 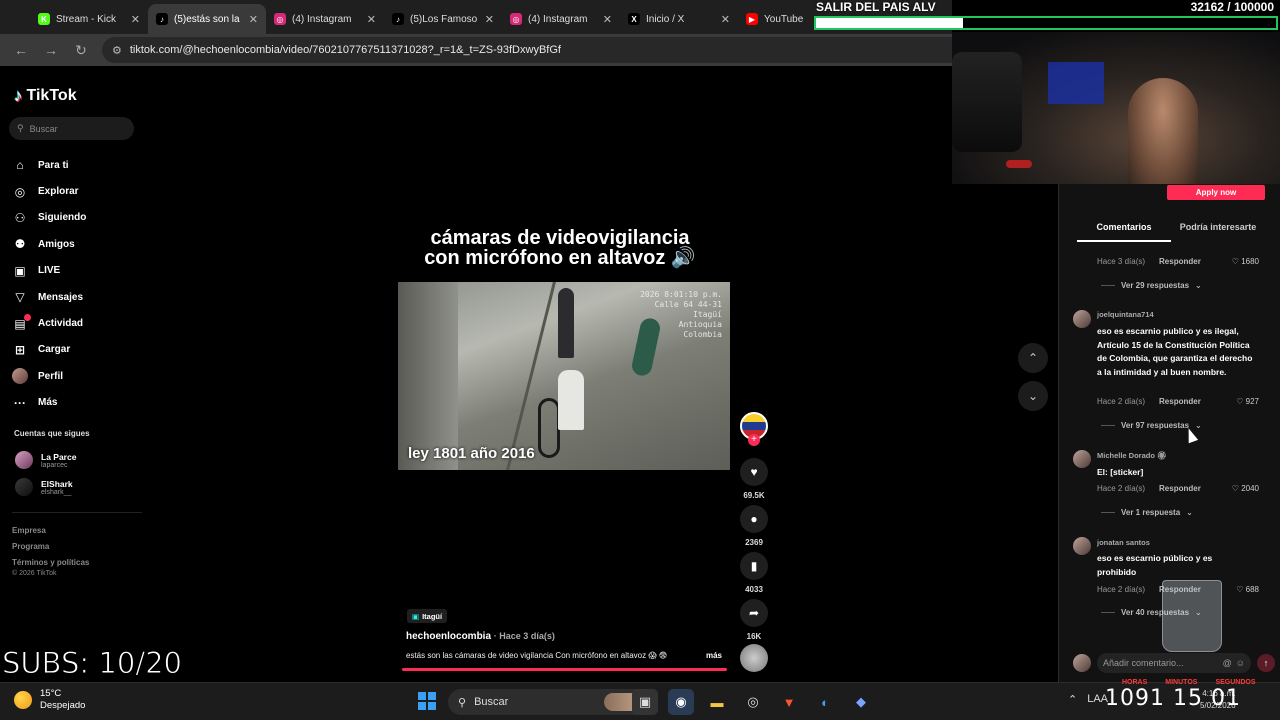 What do you see at coordinates (49, 700) in the screenshot?
I see `weather-widget: 15°C Despejado` at bounding box center [49, 700].